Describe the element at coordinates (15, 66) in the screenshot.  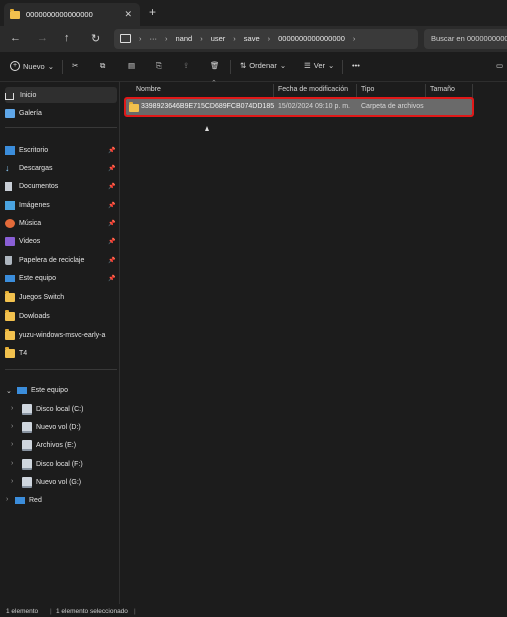
I see `plus-circle-icon: +` at that location.